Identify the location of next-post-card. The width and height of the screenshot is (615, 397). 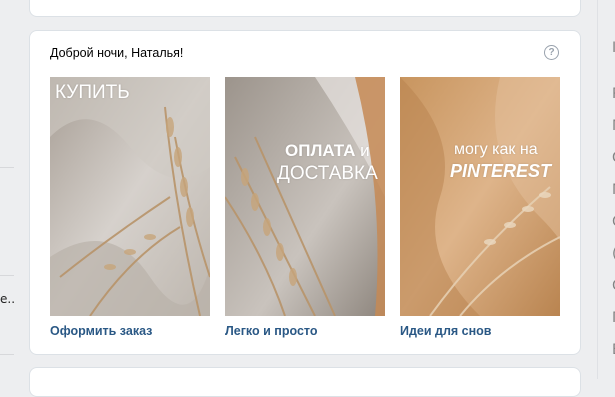
(305, 382).